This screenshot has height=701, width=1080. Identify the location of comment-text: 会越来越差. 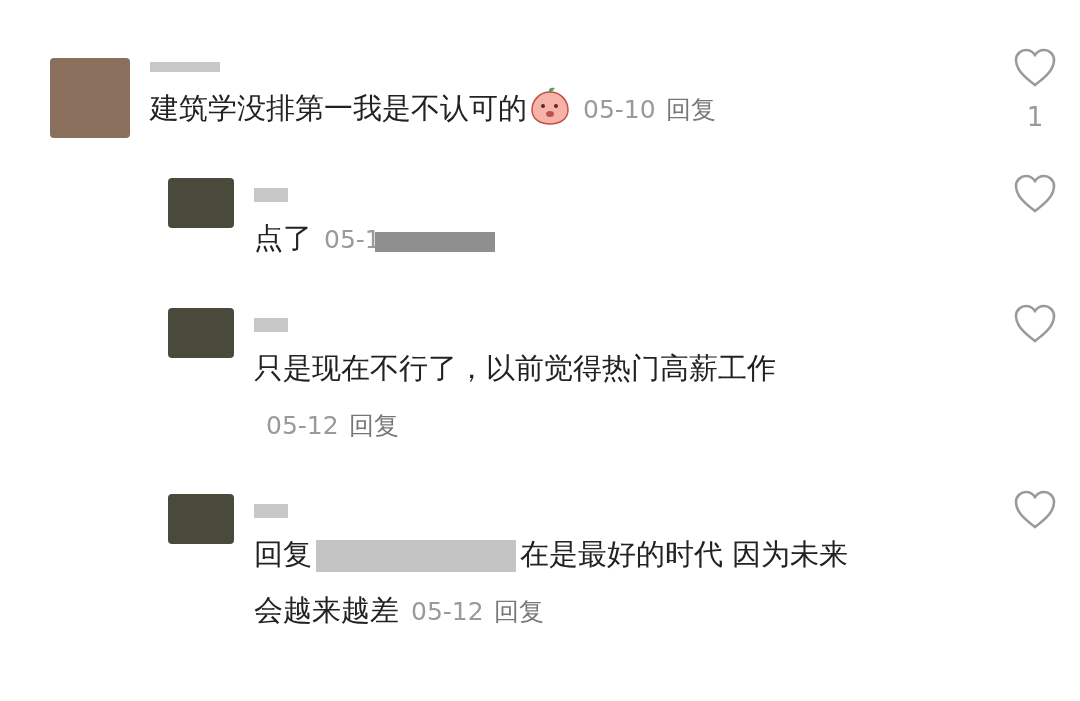
(326, 610).